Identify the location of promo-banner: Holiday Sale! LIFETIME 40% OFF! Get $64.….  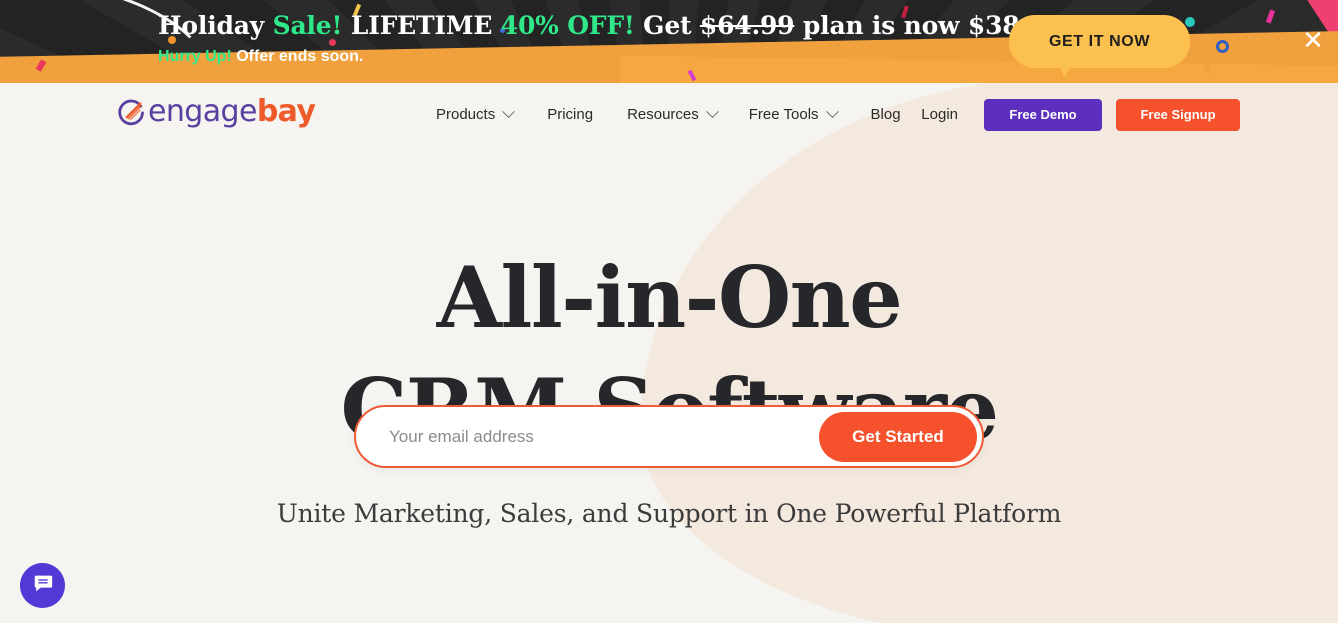
(669, 41).